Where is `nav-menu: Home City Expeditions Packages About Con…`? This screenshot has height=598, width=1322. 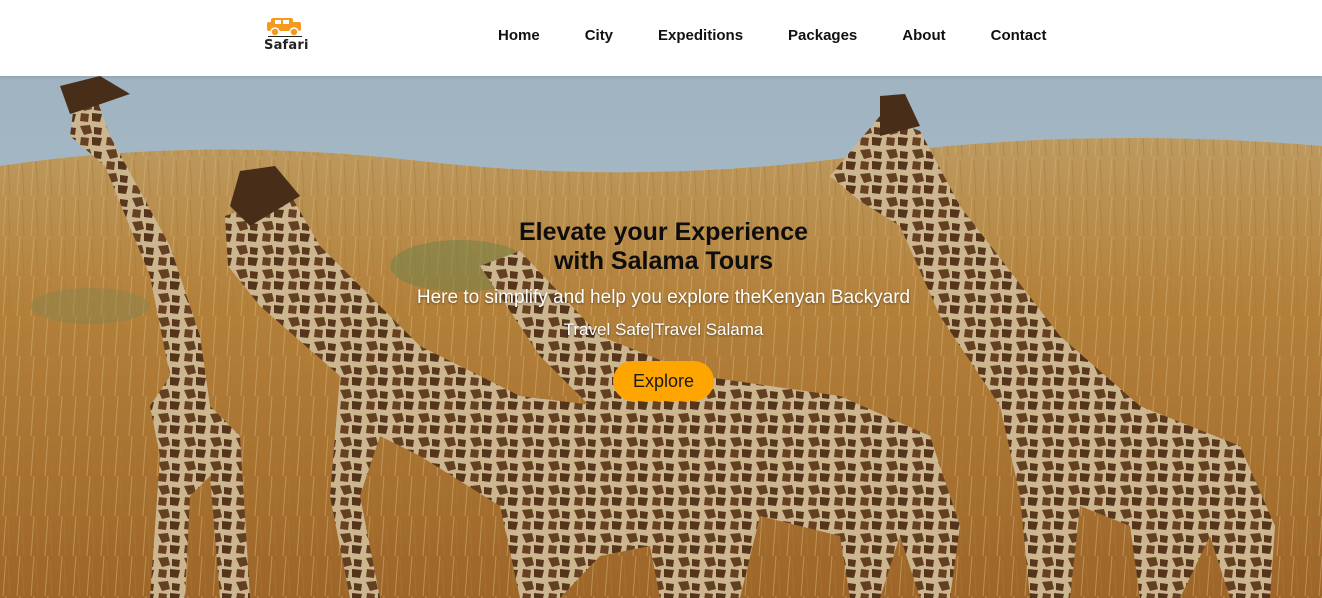 nav-menu: Home City Expeditions Packages About Con… is located at coordinates (772, 36).